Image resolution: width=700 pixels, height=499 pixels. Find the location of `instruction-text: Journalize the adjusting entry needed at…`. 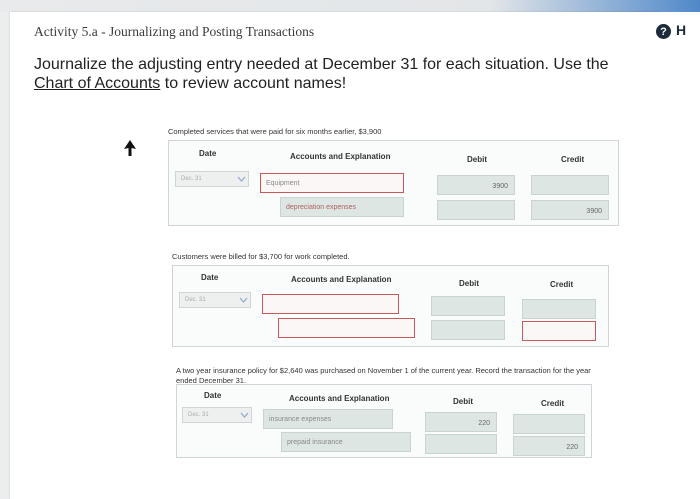

instruction-text: Journalize the adjusting entry needed at… is located at coordinates (321, 64).